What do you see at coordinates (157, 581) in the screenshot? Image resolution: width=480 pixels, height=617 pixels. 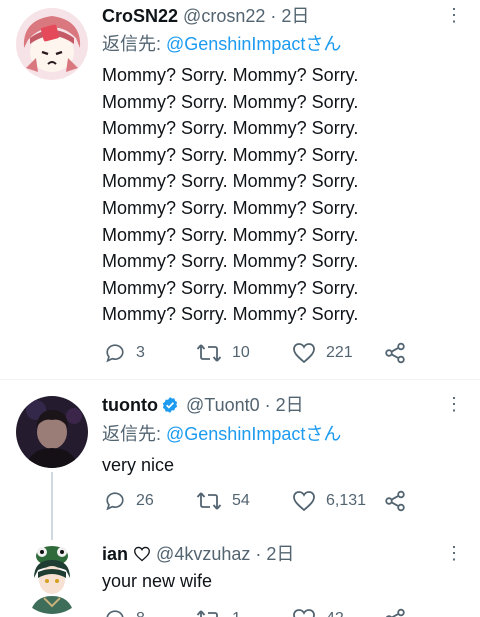 I see `tweet-text: your new wife` at bounding box center [157, 581].